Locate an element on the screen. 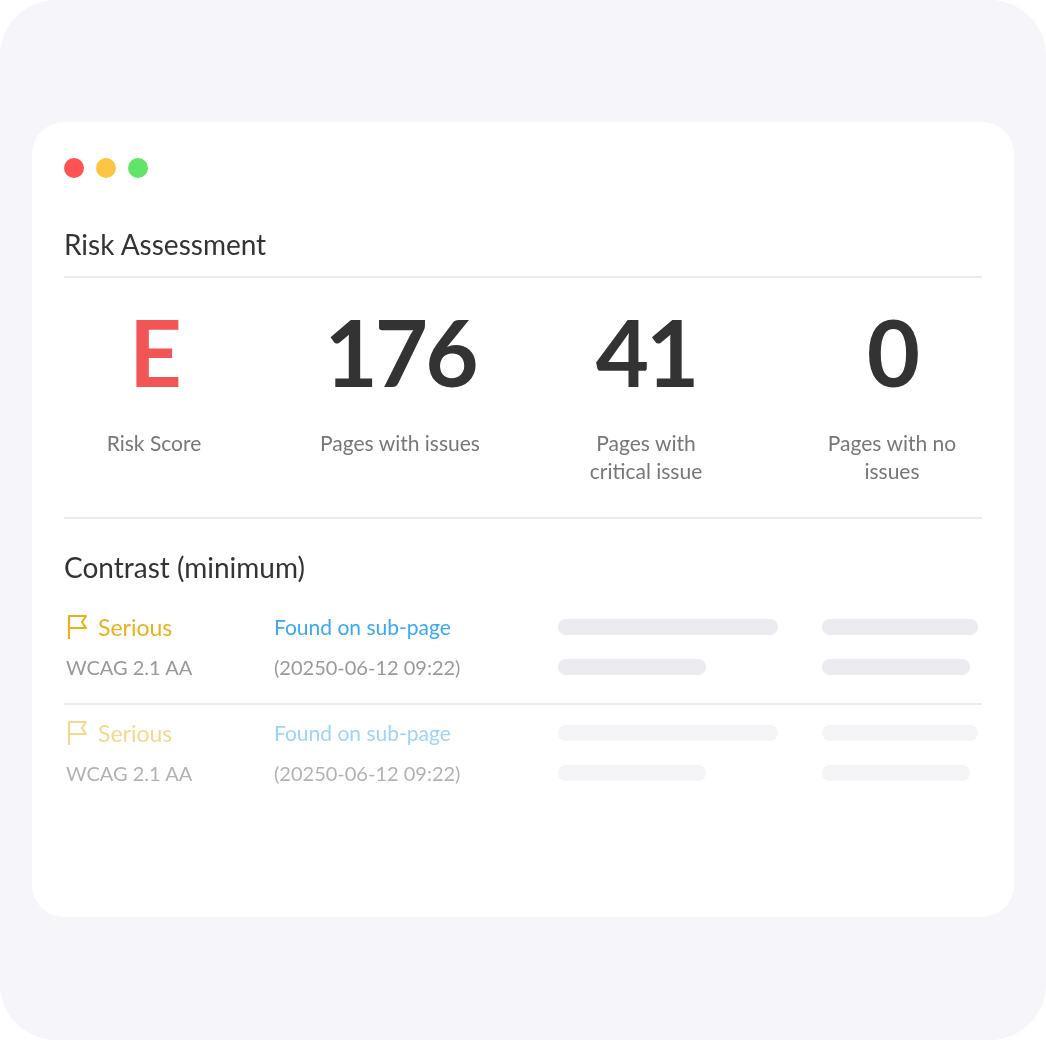 This screenshot has height=1040, width=1046. stat-value: 176 is located at coordinates (400, 352).